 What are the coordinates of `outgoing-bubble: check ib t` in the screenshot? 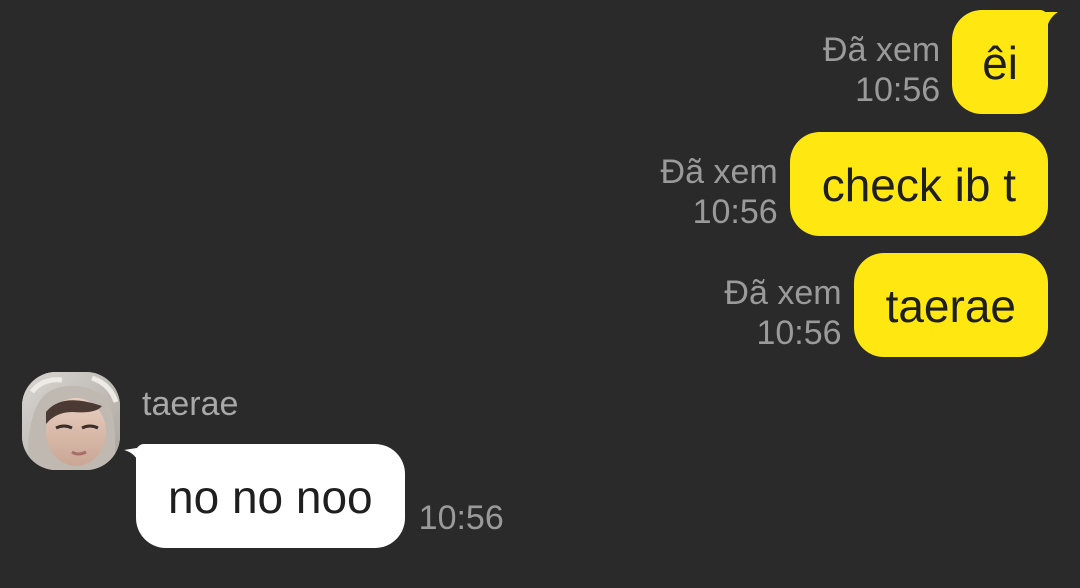 It's located at (918, 184).